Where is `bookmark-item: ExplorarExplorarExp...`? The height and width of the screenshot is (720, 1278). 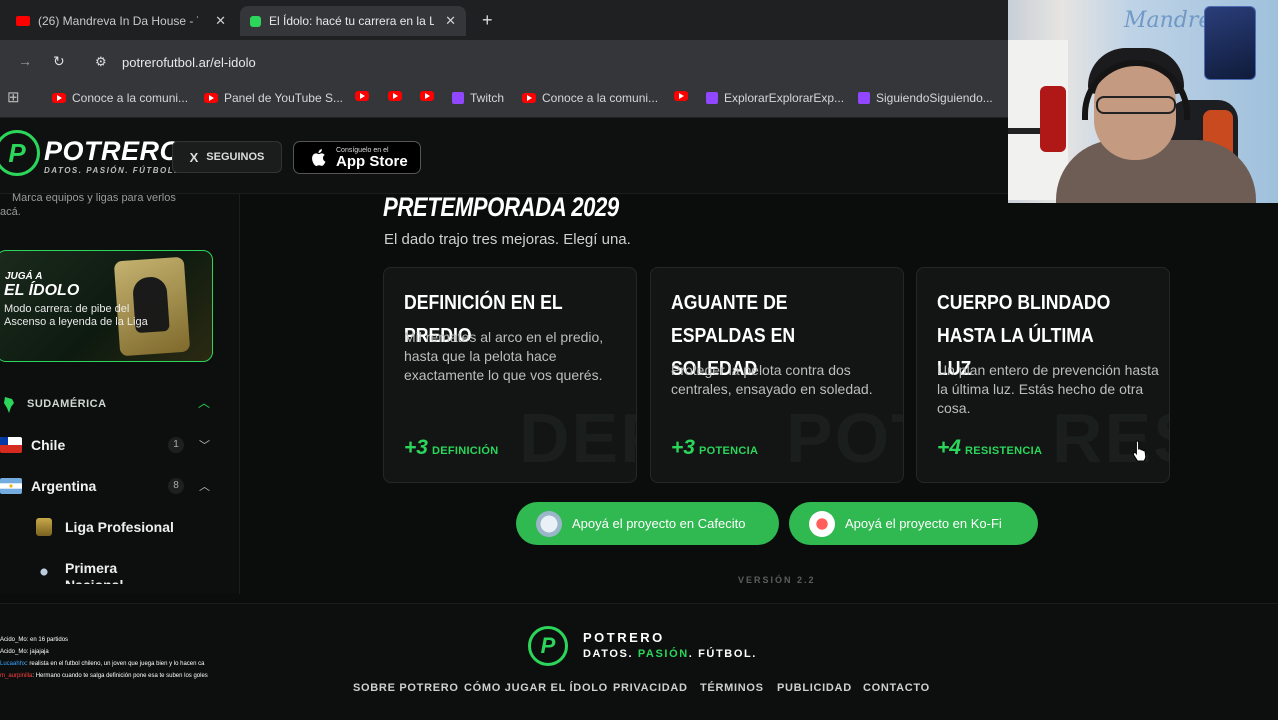
bookmark-item: ExplorarExplorarExp... is located at coordinates (775, 98).